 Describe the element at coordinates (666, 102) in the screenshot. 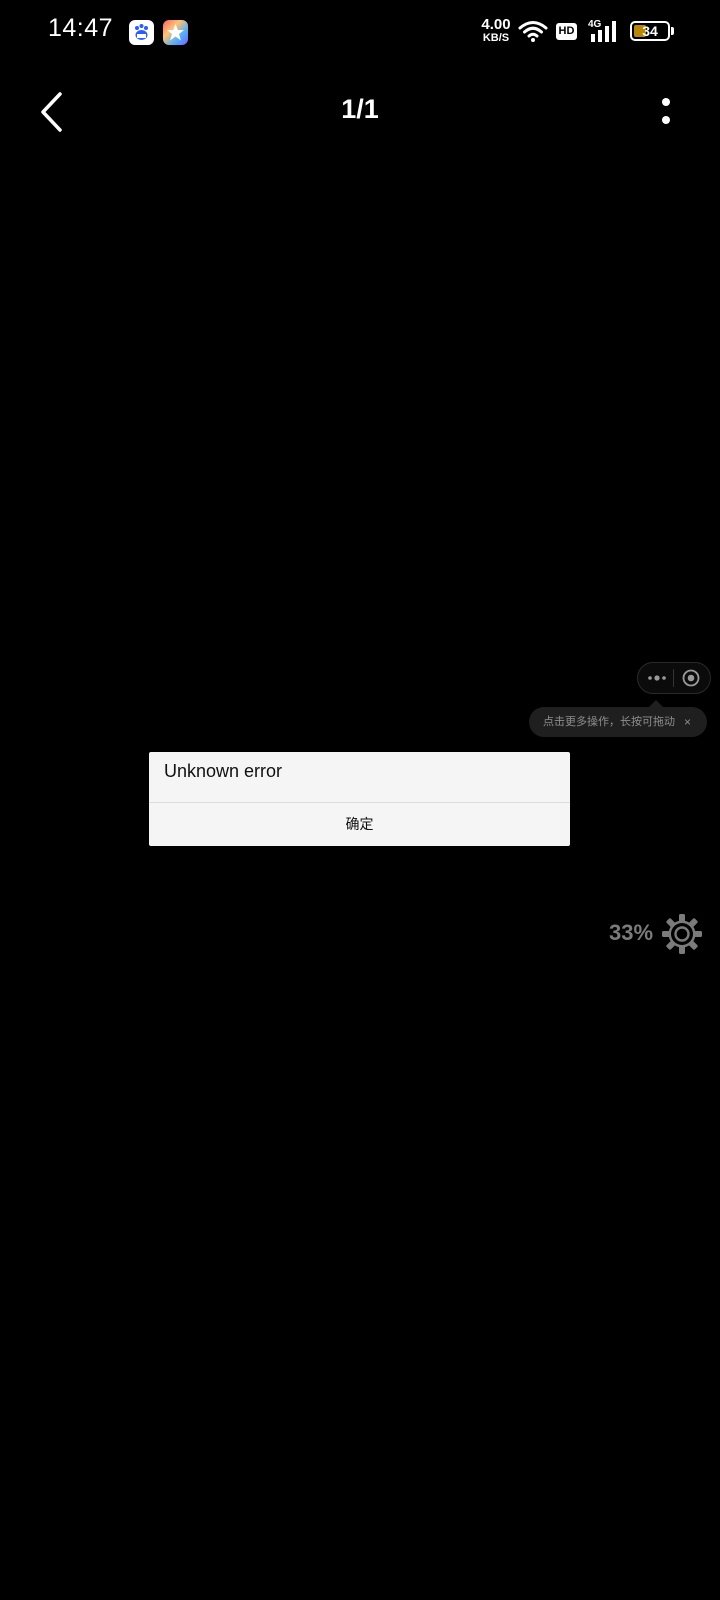

I see `more-vertical-icon` at that location.